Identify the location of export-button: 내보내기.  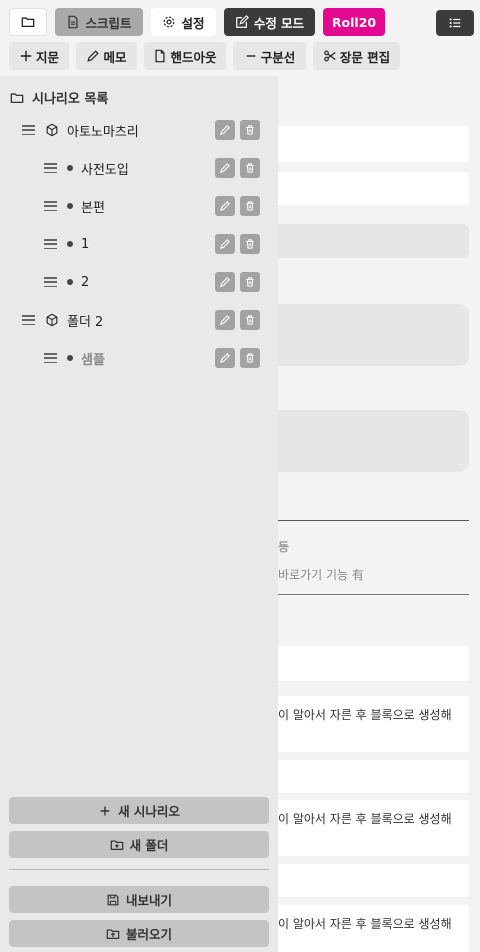
(139, 899).